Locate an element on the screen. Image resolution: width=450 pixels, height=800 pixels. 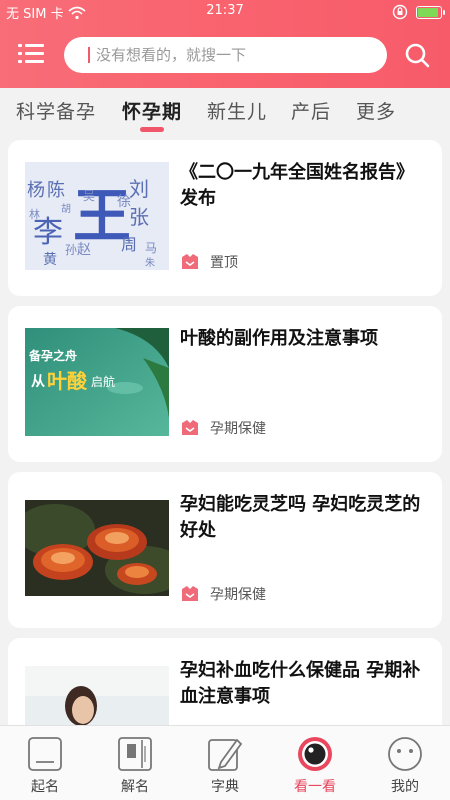
category-tabs: 科学备孕 怀孕期 新生儿 产后 更多 is located at coordinates (225, 113).